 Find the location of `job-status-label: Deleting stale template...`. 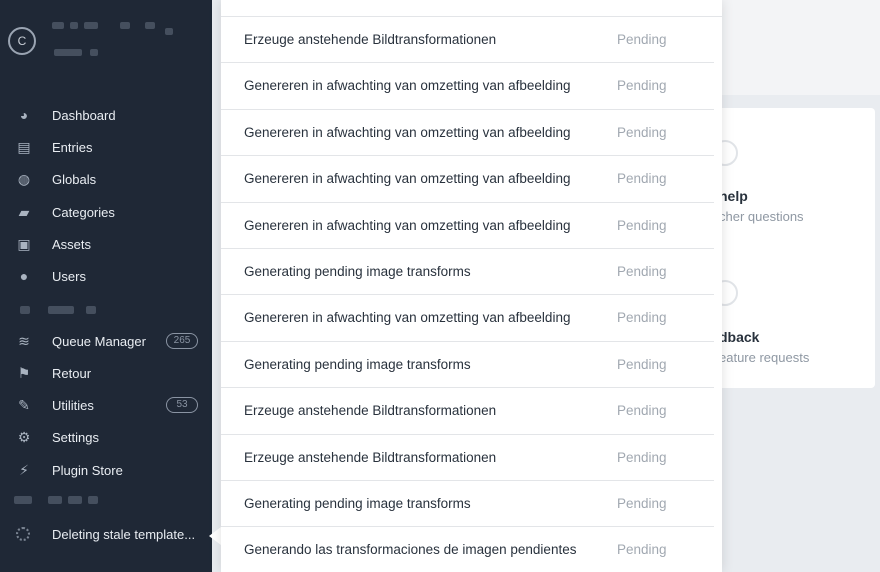

job-status-label: Deleting stale template... is located at coordinates (124, 534).